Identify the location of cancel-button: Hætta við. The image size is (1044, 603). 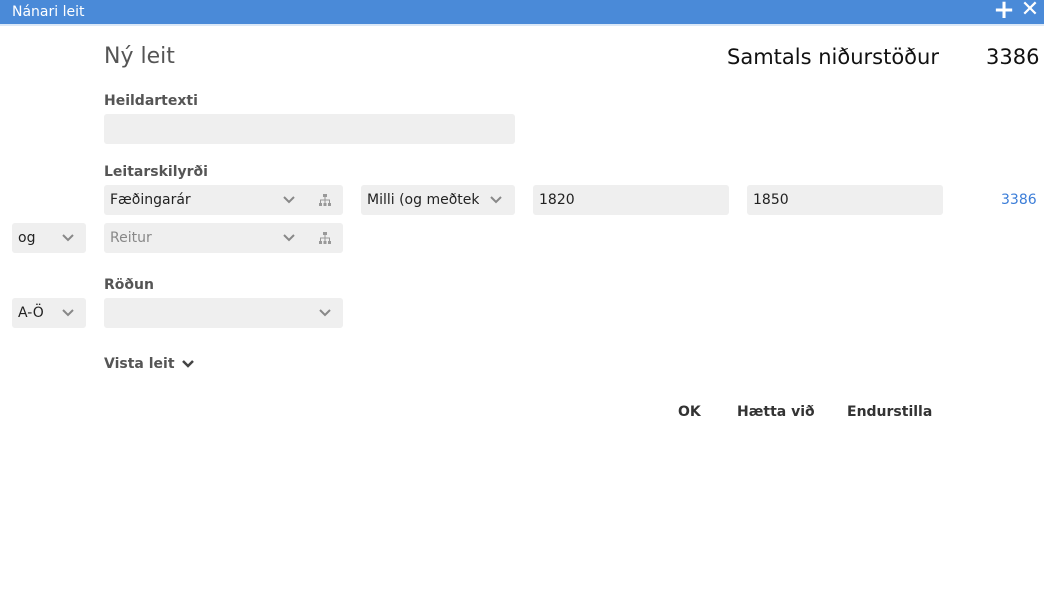
(776, 412).